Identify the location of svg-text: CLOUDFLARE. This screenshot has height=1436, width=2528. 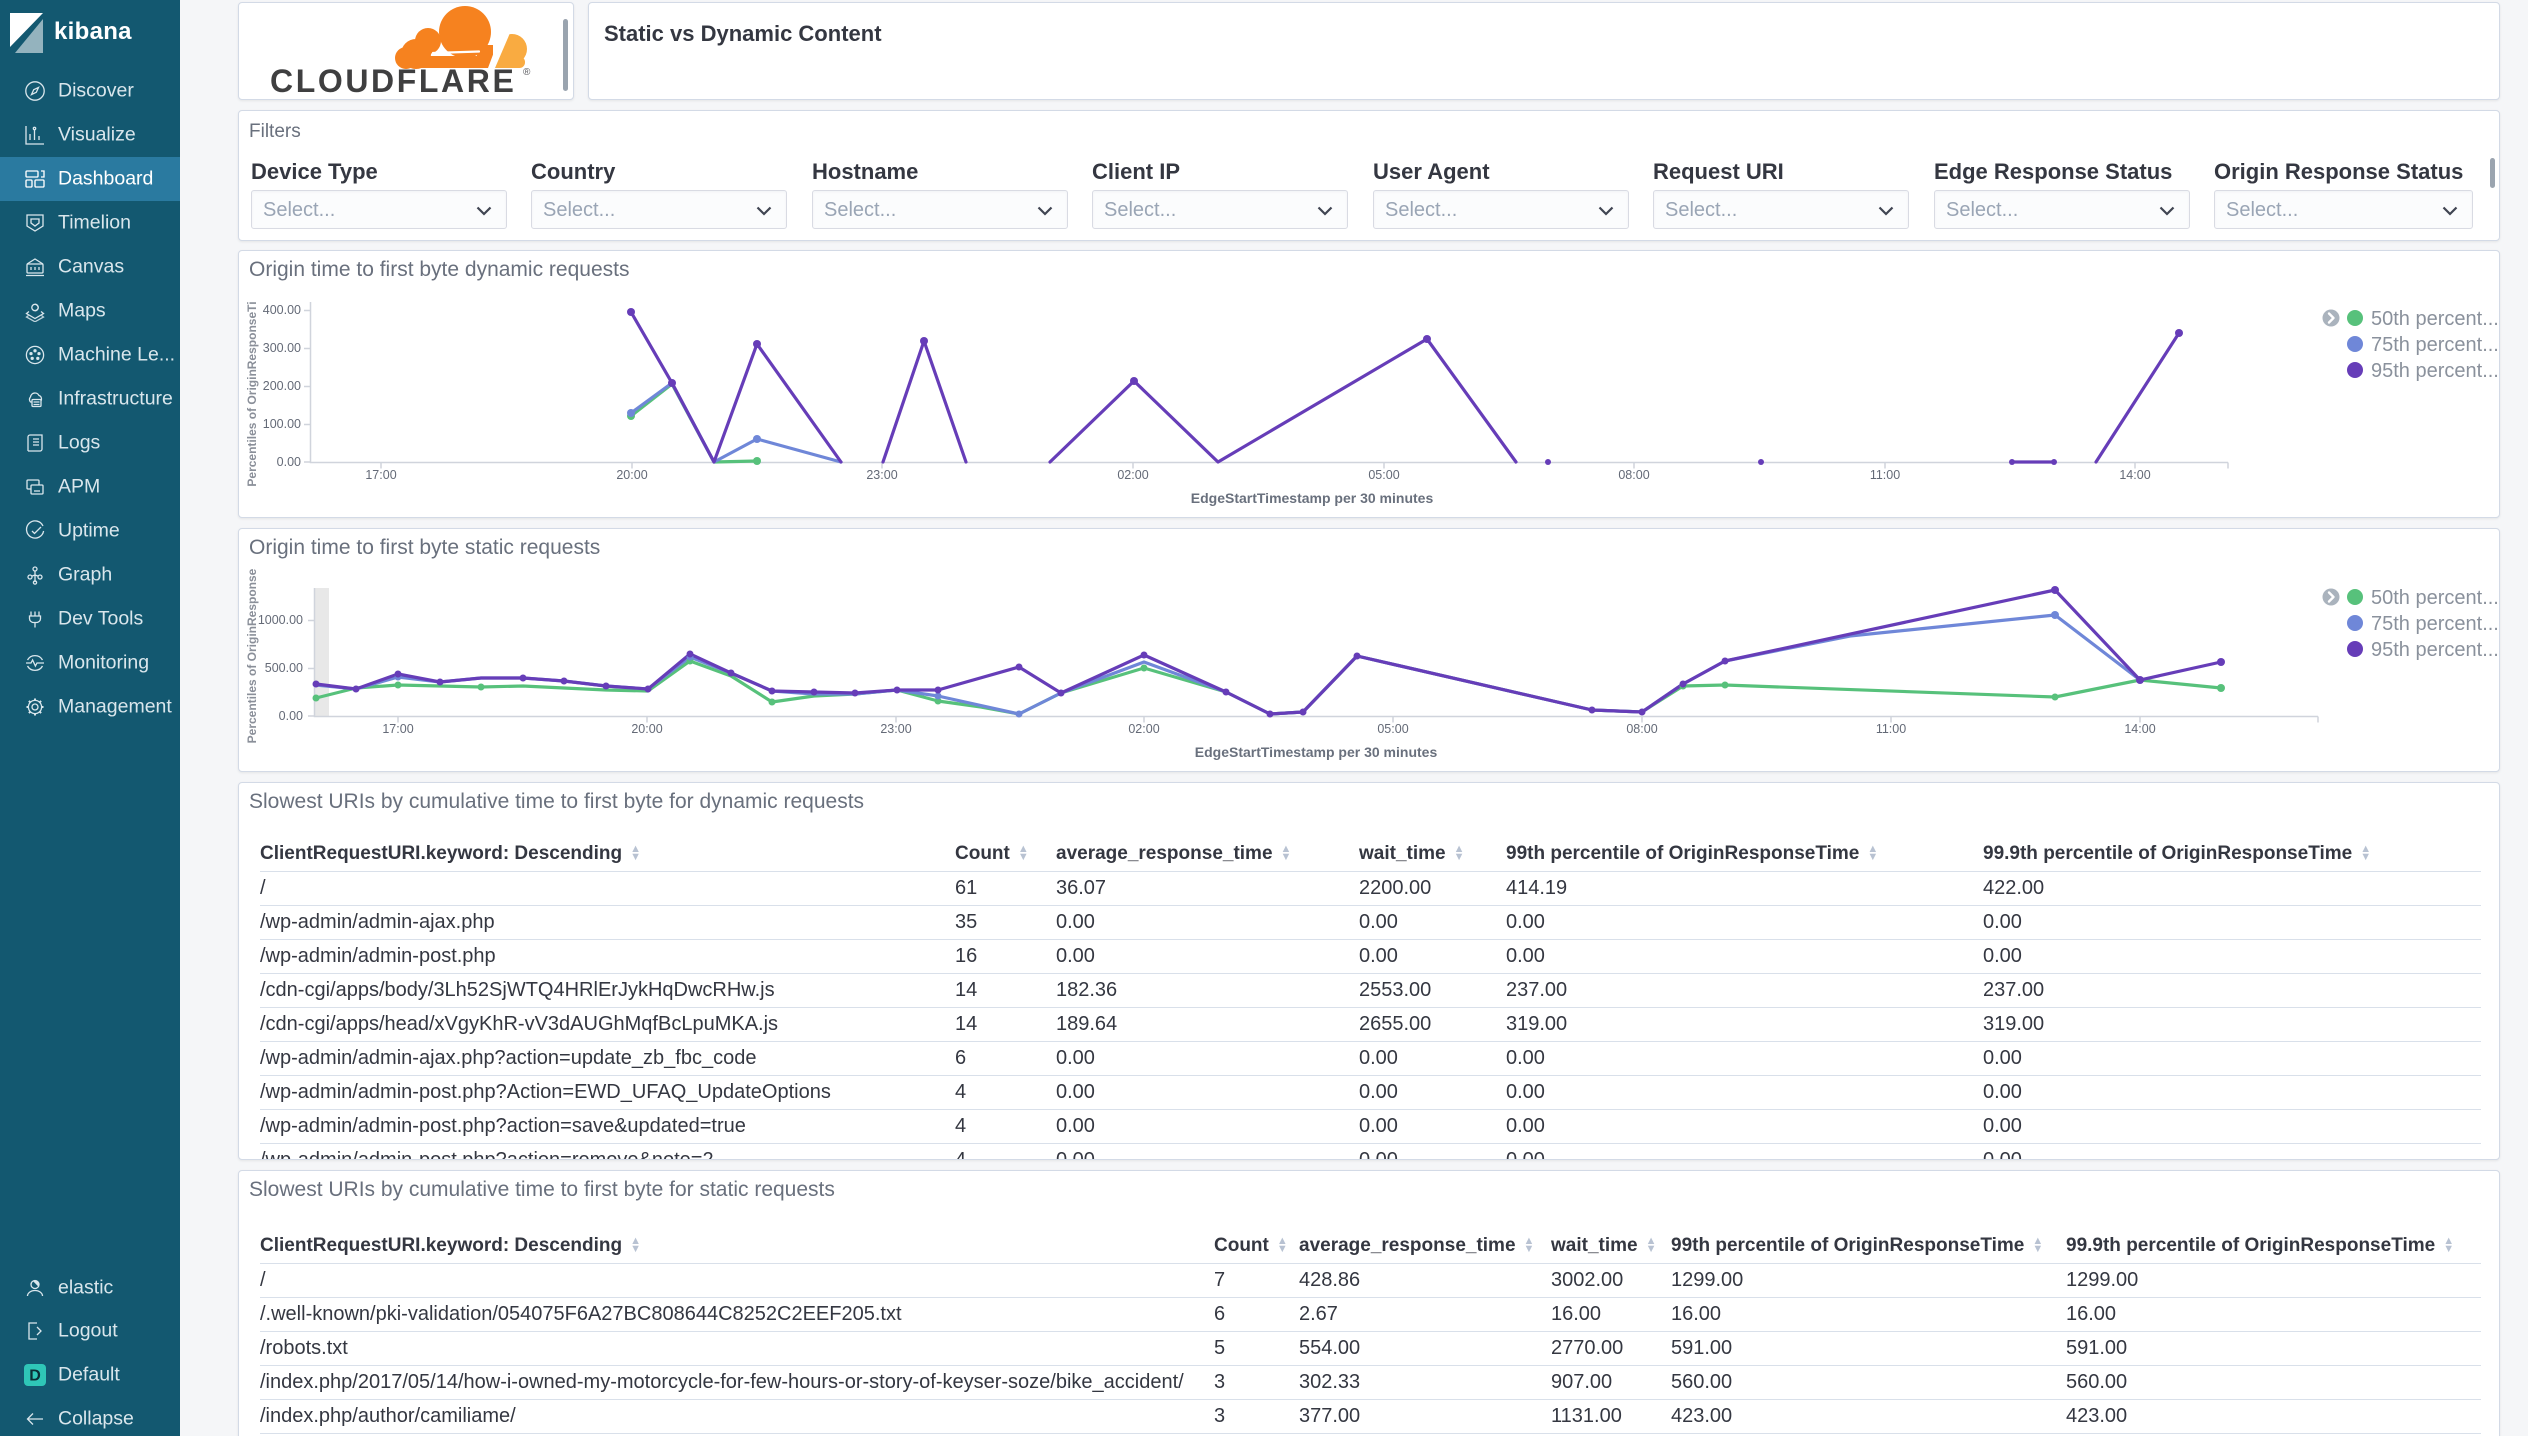
(393, 81).